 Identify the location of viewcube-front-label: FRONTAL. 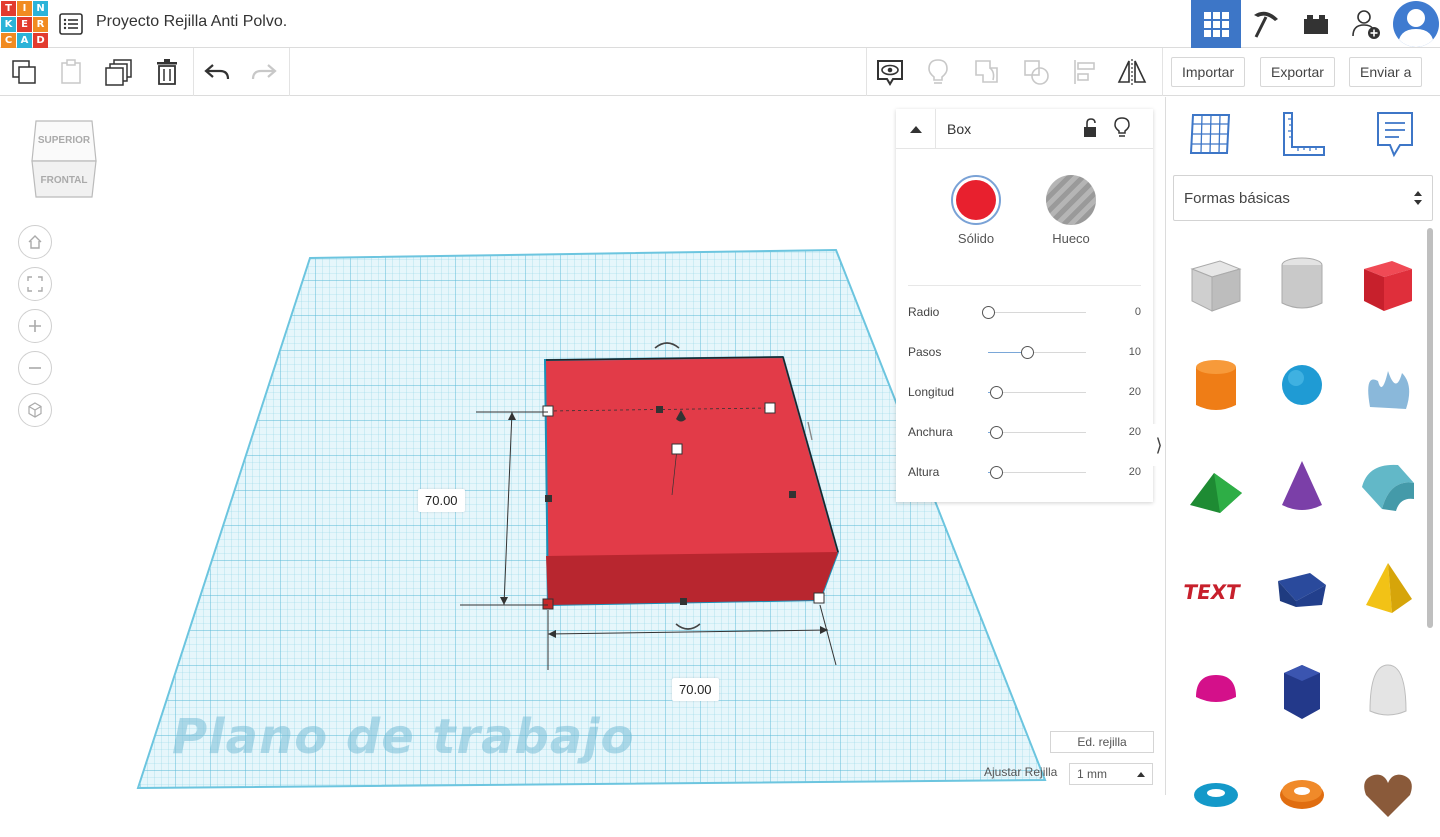
(64, 180).